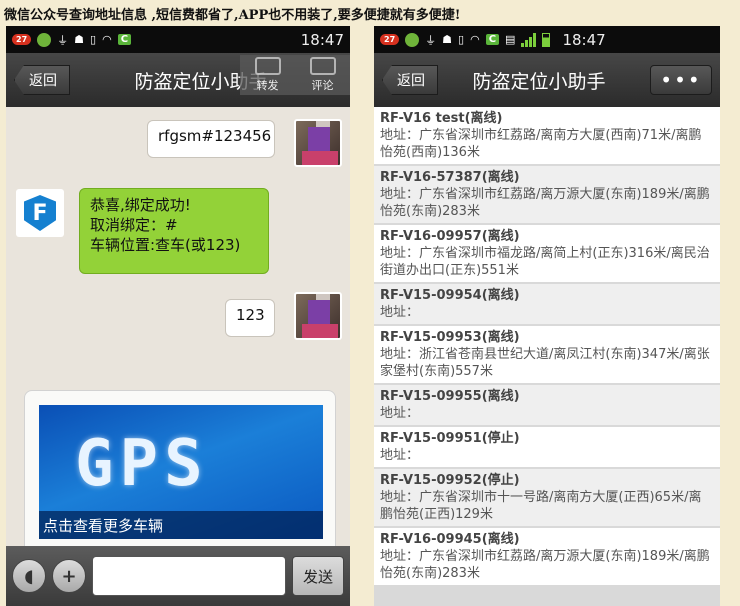 The image size is (740, 606). I want to click on status-bar: 27 ⏚ ☗ ▯ ◠ C ▤ 18:47, so click(547, 39).